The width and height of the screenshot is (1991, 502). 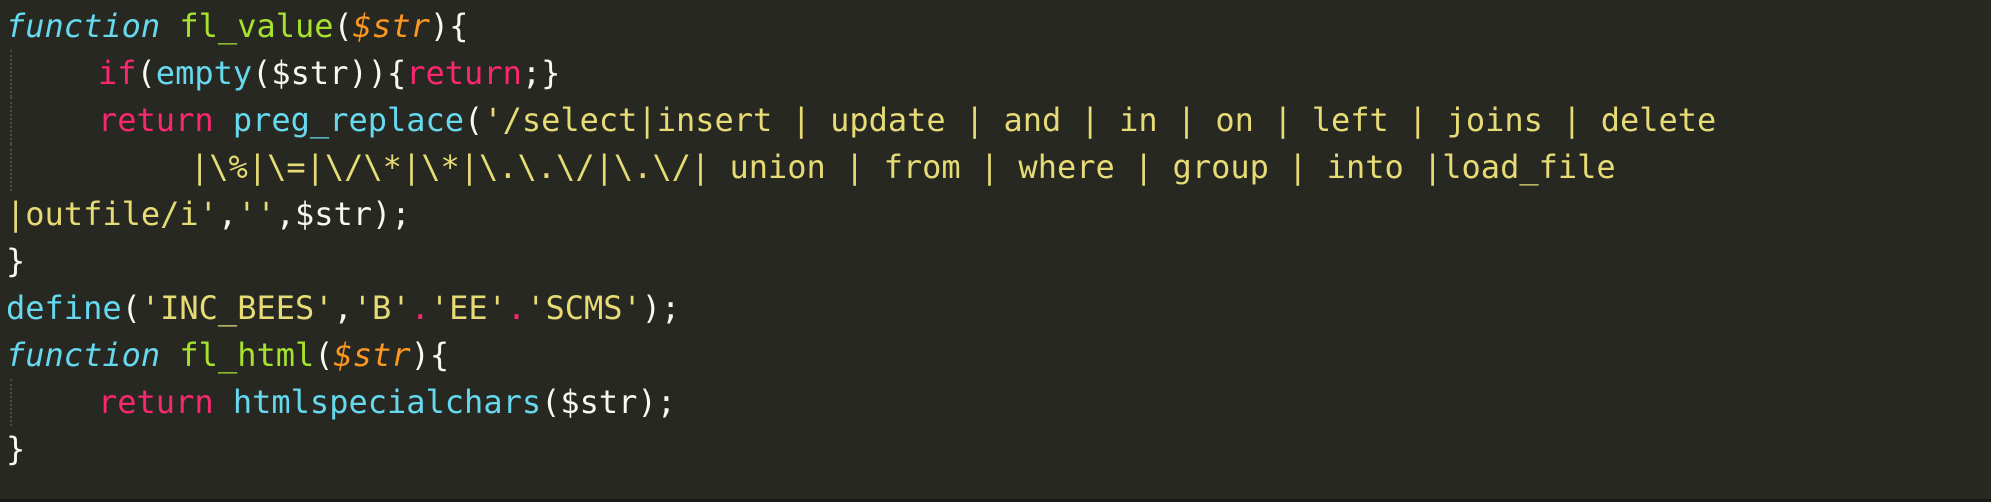 What do you see at coordinates (387, 402) in the screenshot?
I see `builtin-htmlspecialchars: htmlspecialchars` at bounding box center [387, 402].